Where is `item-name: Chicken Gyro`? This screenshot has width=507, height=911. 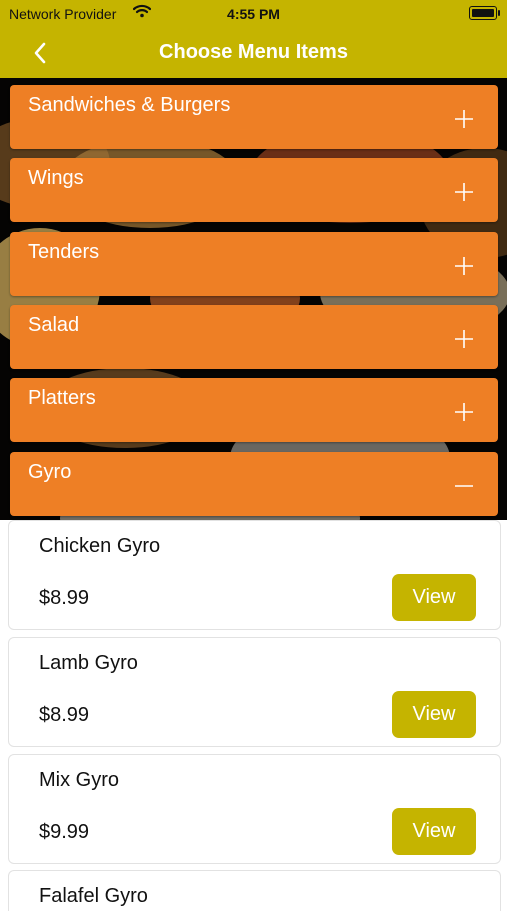
item-name: Chicken Gyro is located at coordinates (100, 546).